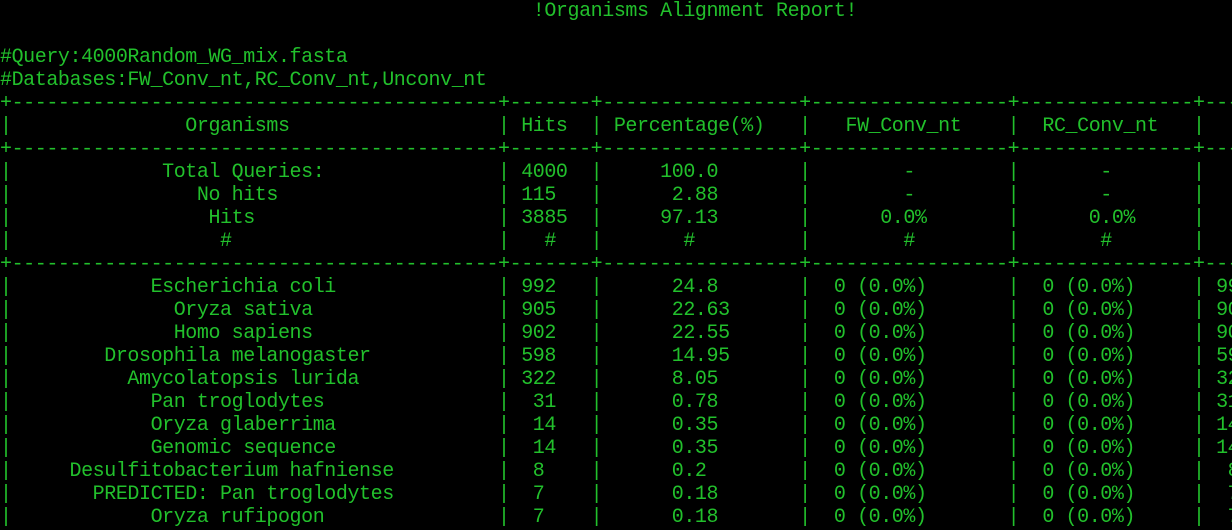 The image size is (1232, 530). What do you see at coordinates (602, 195) in the screenshot?
I see `summary-row-no-hits: | No hits | 115 | 2.88 | - | - | - |` at bounding box center [602, 195].